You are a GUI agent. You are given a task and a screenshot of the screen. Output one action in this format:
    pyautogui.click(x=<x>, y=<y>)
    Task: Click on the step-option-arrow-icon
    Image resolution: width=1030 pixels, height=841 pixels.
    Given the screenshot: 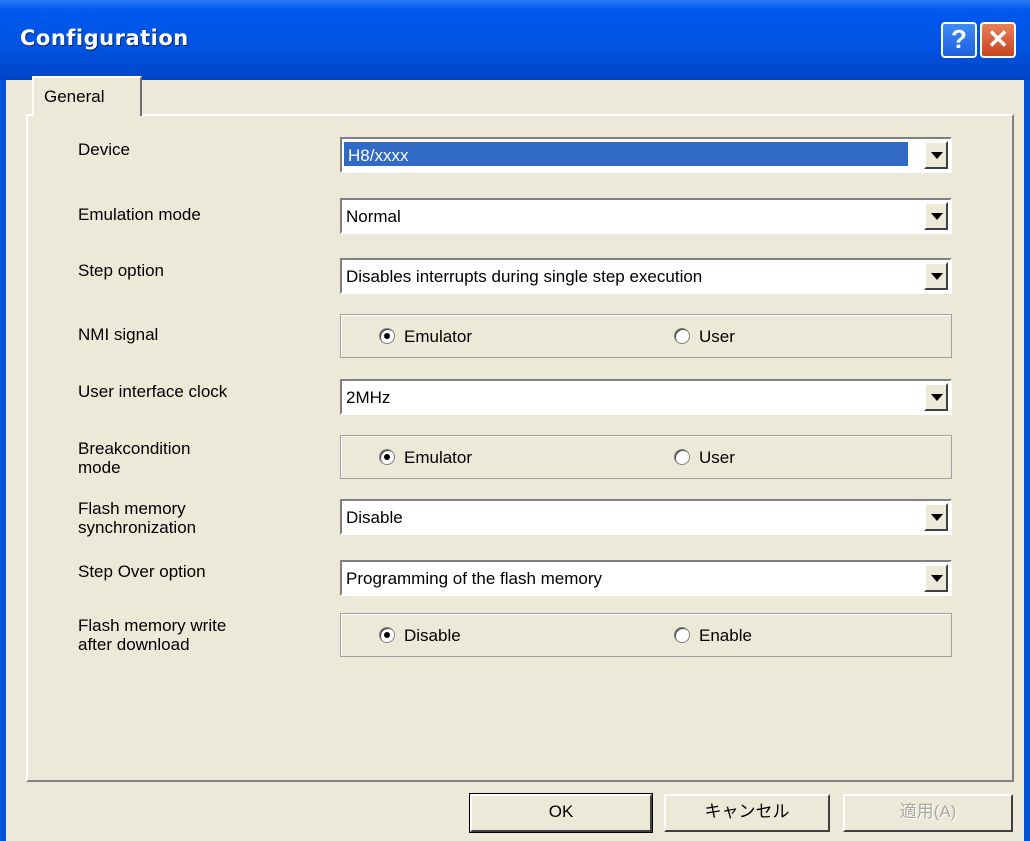 What is the action you would take?
    pyautogui.click(x=936, y=276)
    